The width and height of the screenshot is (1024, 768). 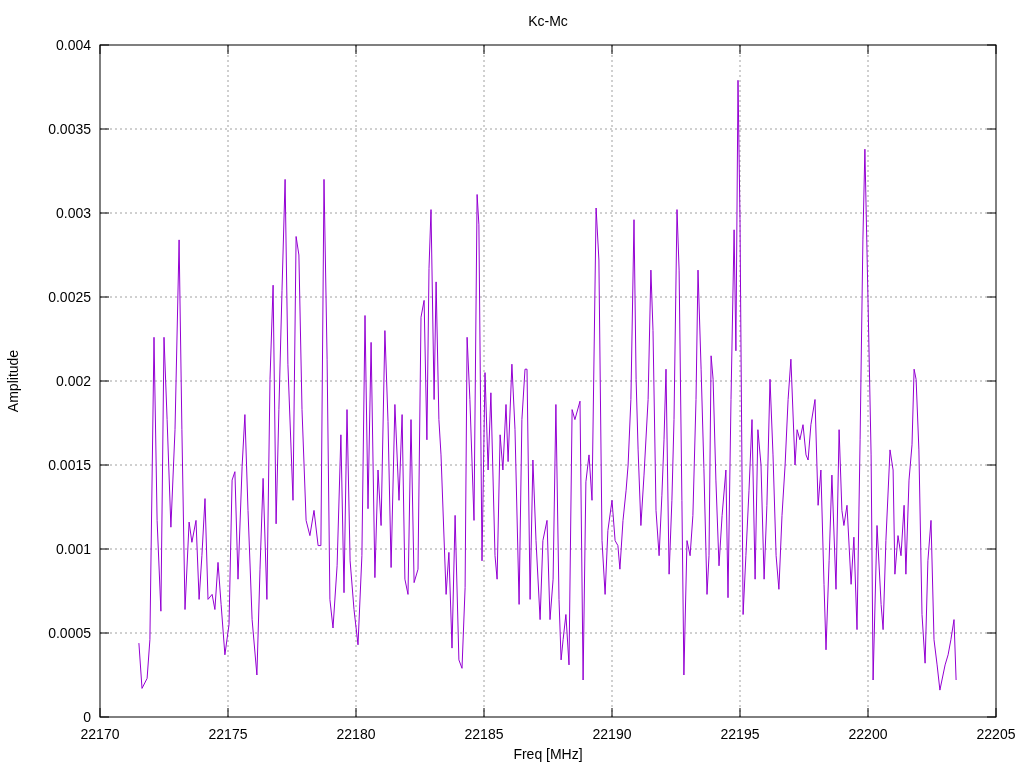 What do you see at coordinates (548, 21) in the screenshot?
I see `chart-title: Kc-Mc` at bounding box center [548, 21].